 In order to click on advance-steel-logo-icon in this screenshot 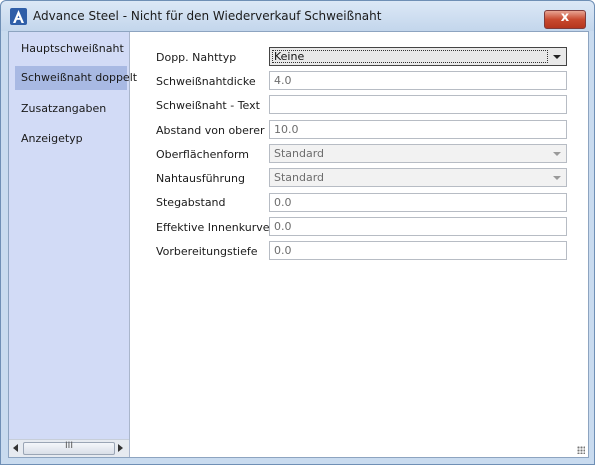, I will do `click(18, 16)`.